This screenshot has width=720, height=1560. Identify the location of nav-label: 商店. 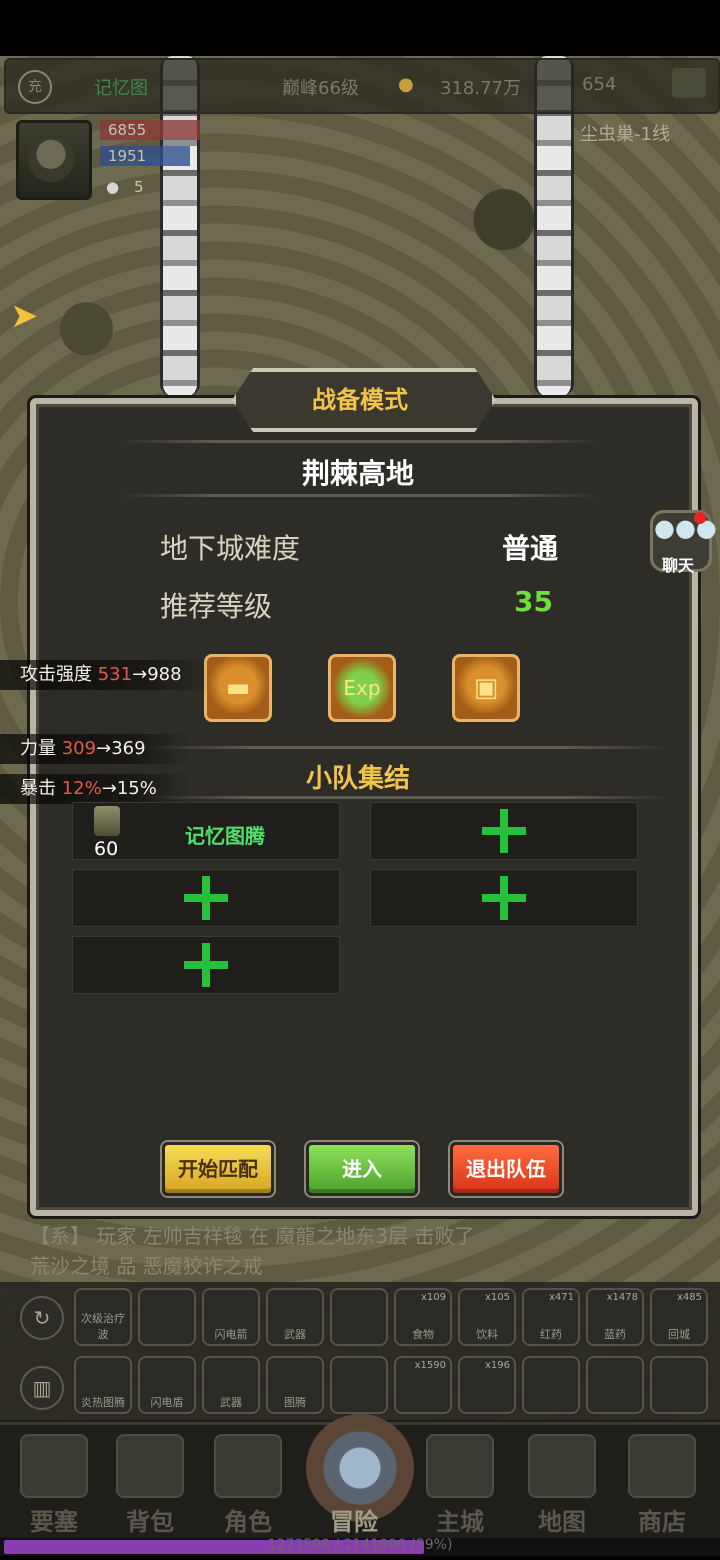
(662, 1522).